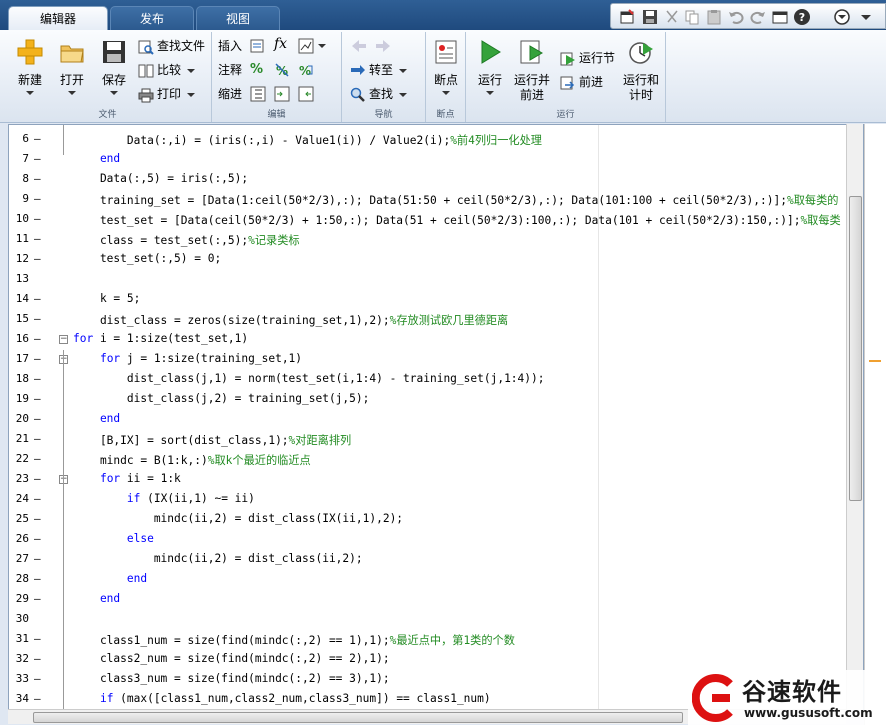  Describe the element at coordinates (383, 46) in the screenshot. I see `forward-arrow-icon` at that location.